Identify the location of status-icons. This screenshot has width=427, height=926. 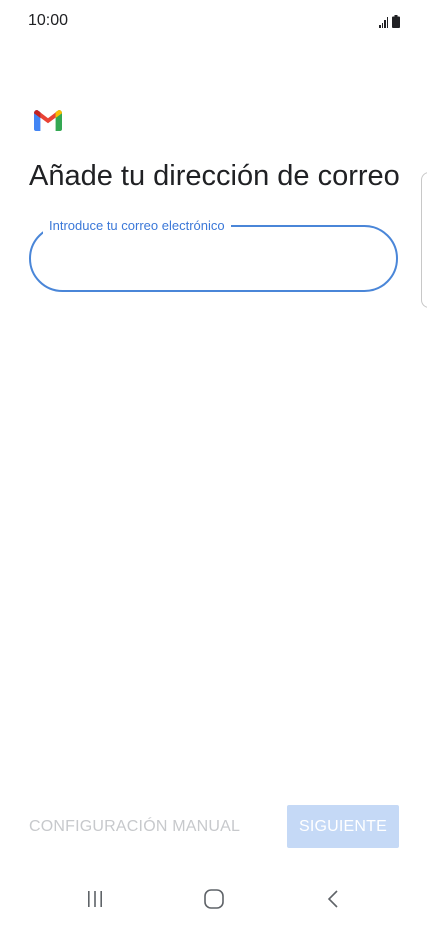
(389, 21).